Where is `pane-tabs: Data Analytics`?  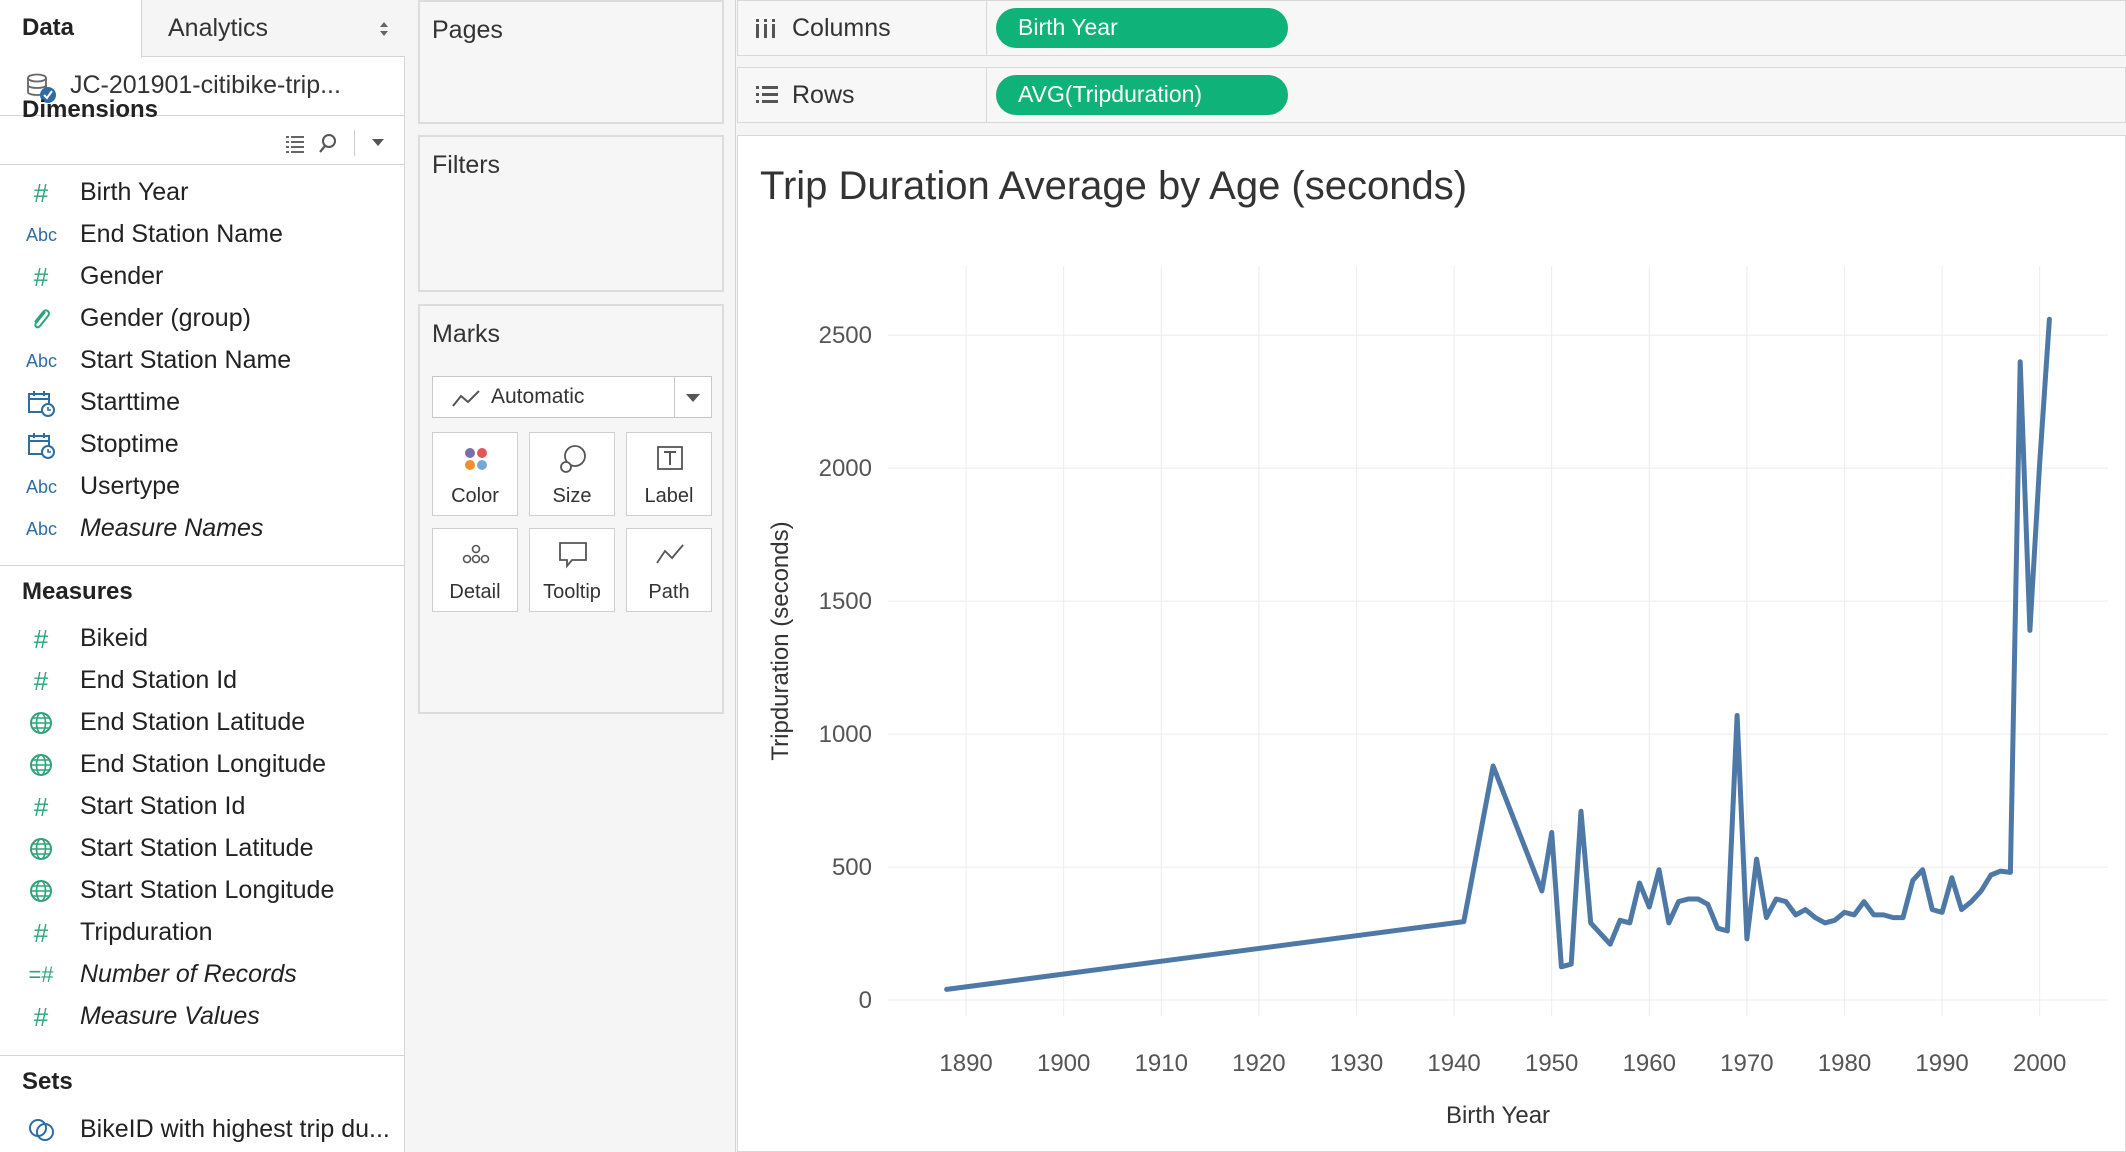 pane-tabs: Data Analytics is located at coordinates (202, 29).